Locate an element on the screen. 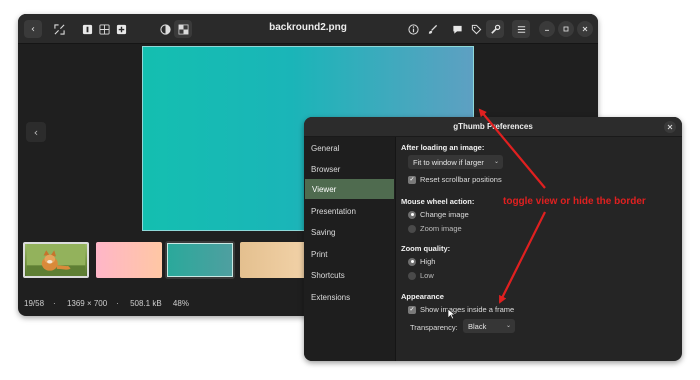 This screenshot has width=700, height=380. sidebar-item-shortcuts: Shortcuts is located at coordinates (349, 275).